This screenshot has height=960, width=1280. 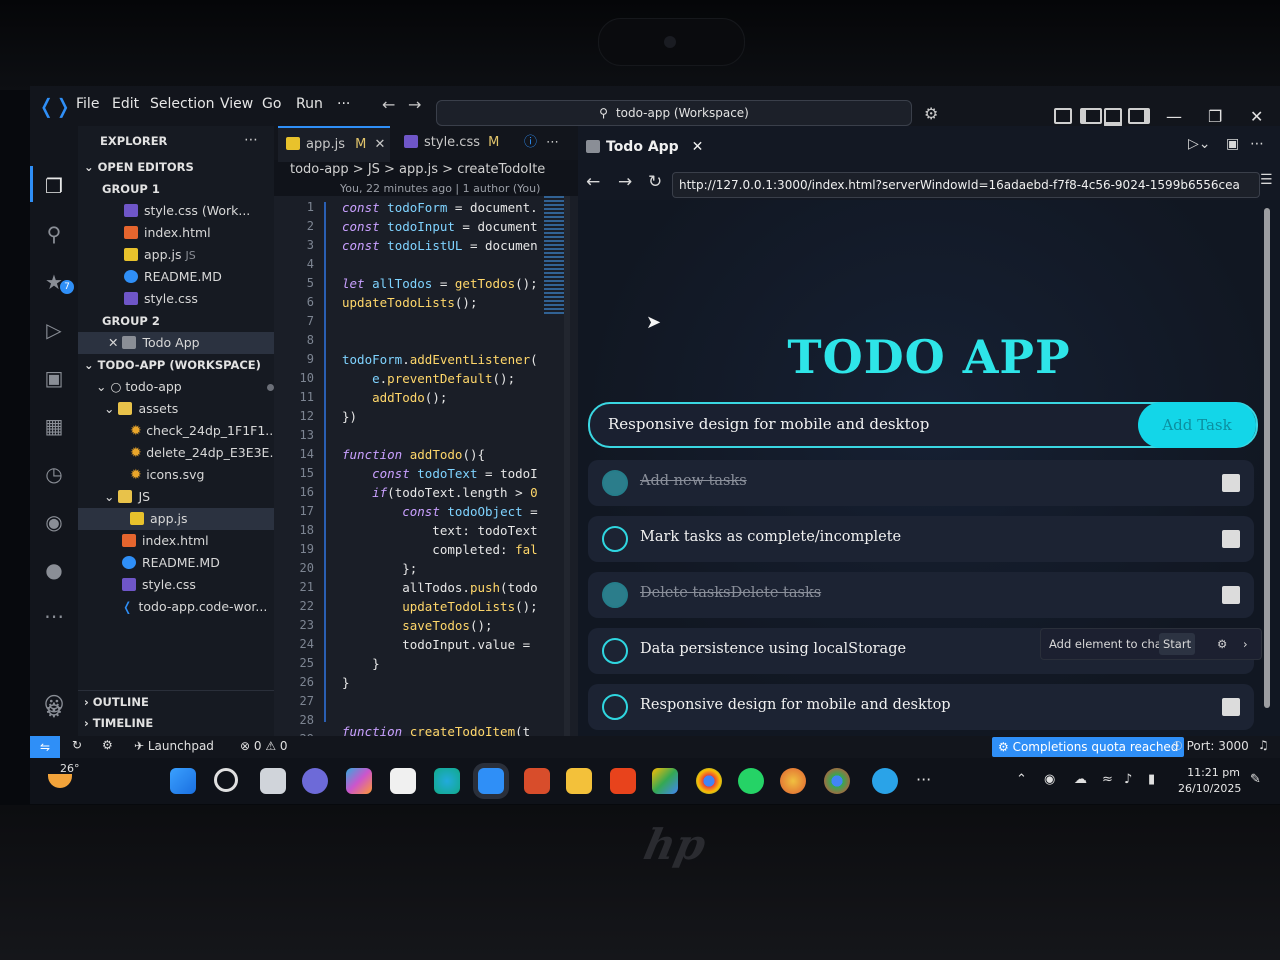 What do you see at coordinates (1215, 116) in the screenshot?
I see `restore-icon: ❐` at bounding box center [1215, 116].